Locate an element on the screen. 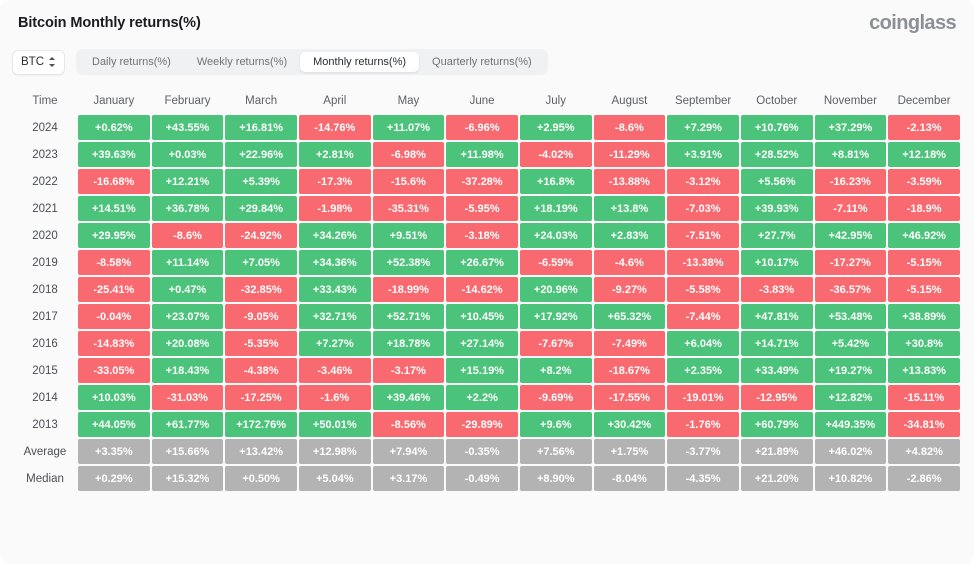  cell-2015-april: -3.46% is located at coordinates (334, 370).